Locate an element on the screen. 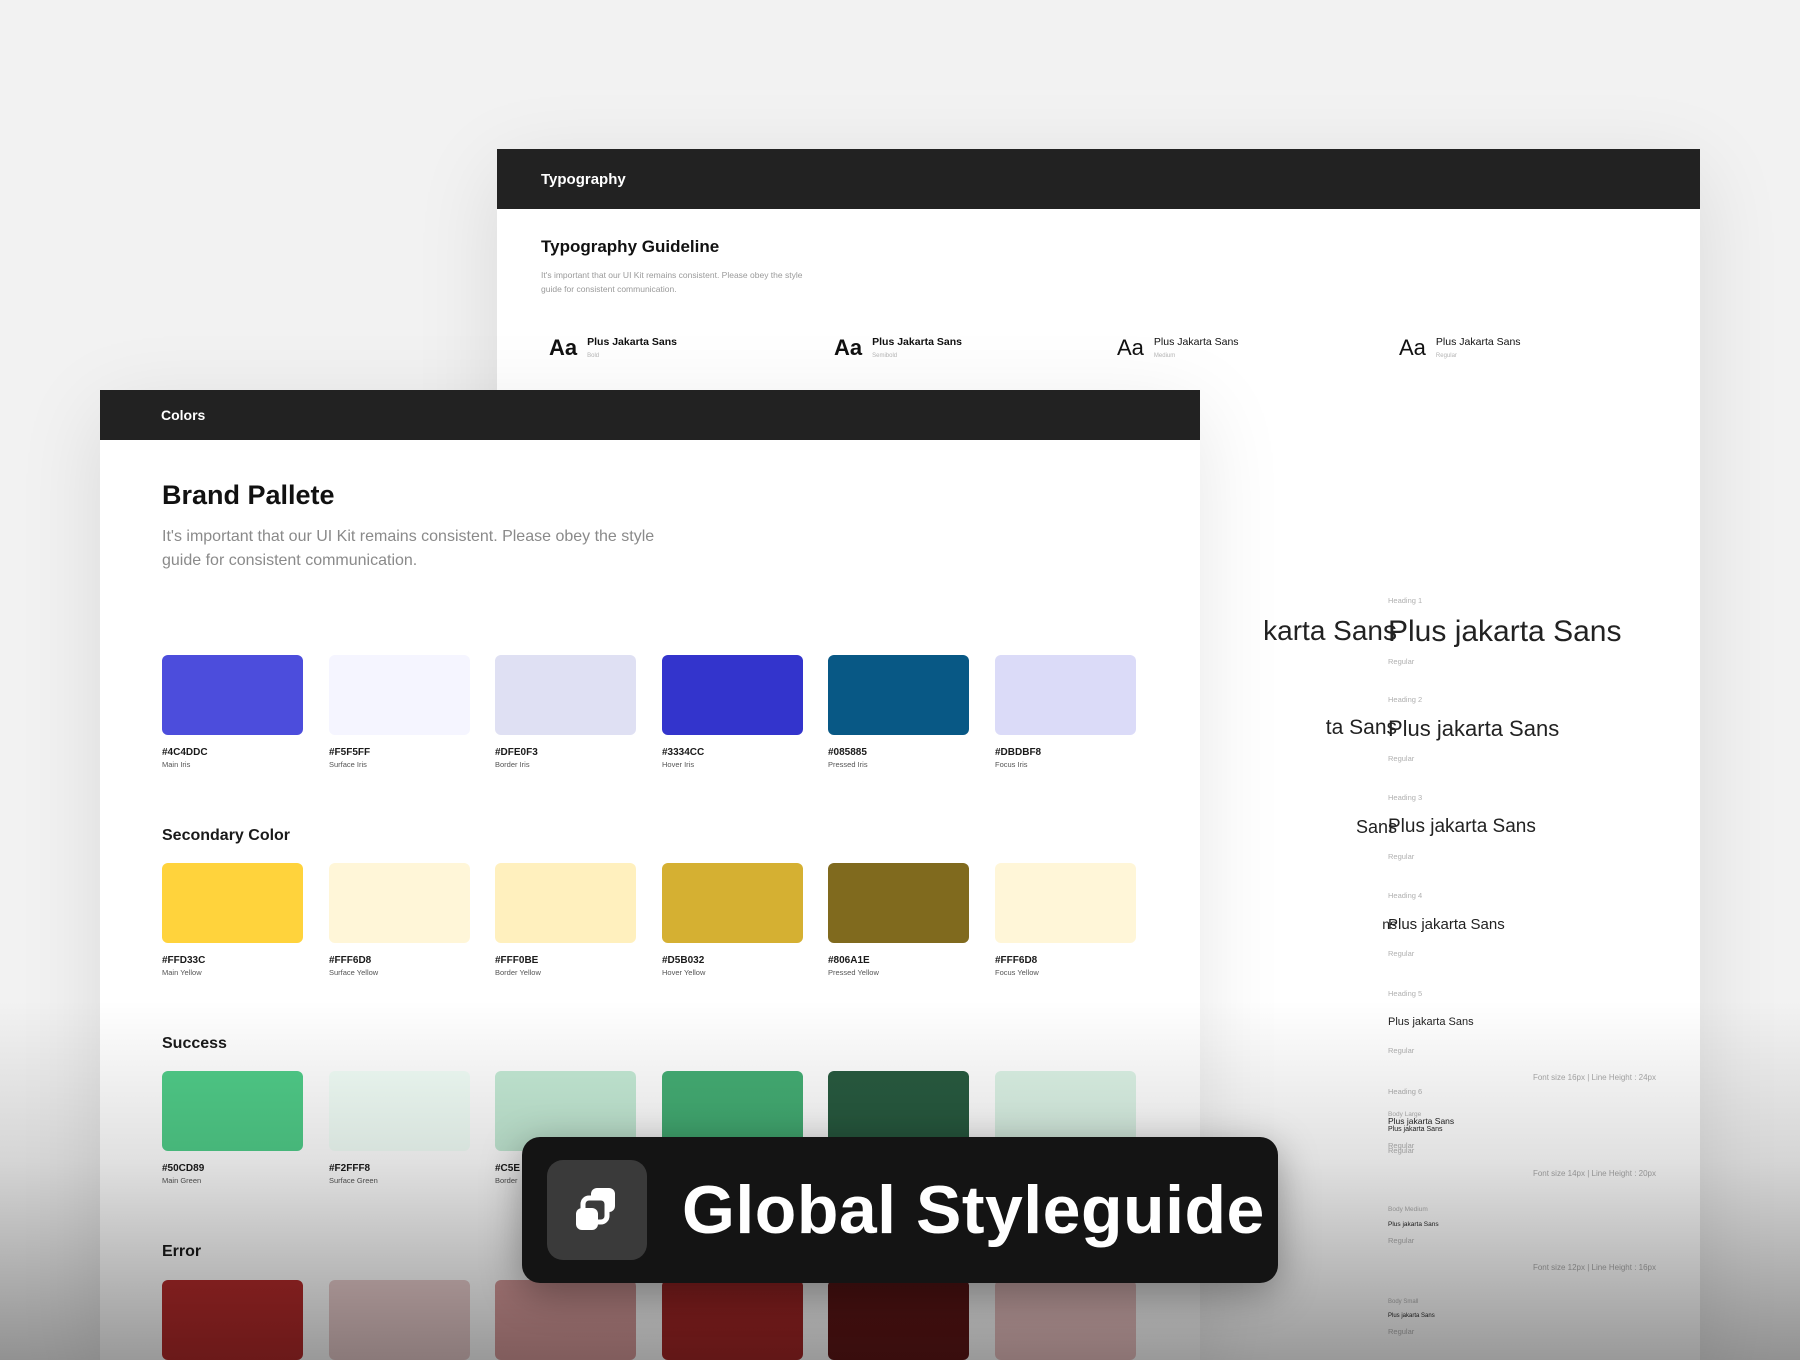 This screenshot has height=1360, width=1800. swatch-name: Surface Green is located at coordinates (353, 1180).